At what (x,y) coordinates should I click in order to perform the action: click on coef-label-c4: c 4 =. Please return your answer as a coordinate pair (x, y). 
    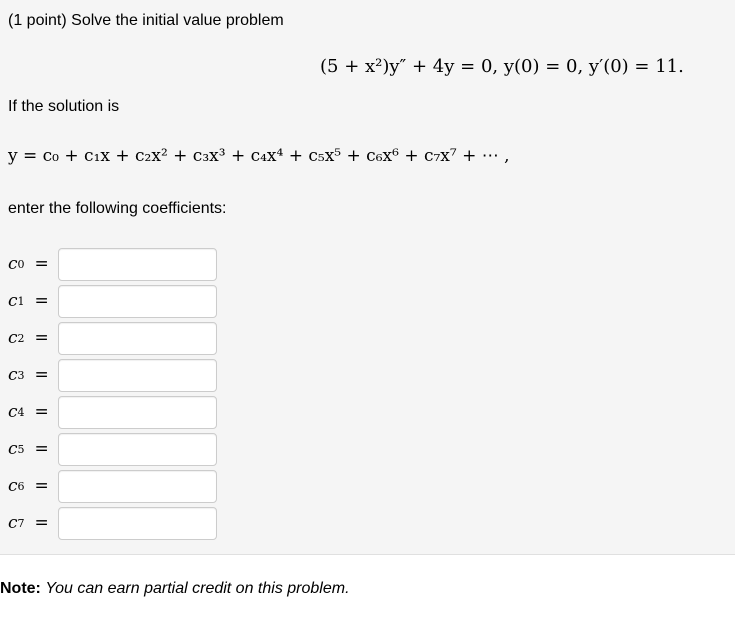
    Looking at the image, I should click on (28, 412).